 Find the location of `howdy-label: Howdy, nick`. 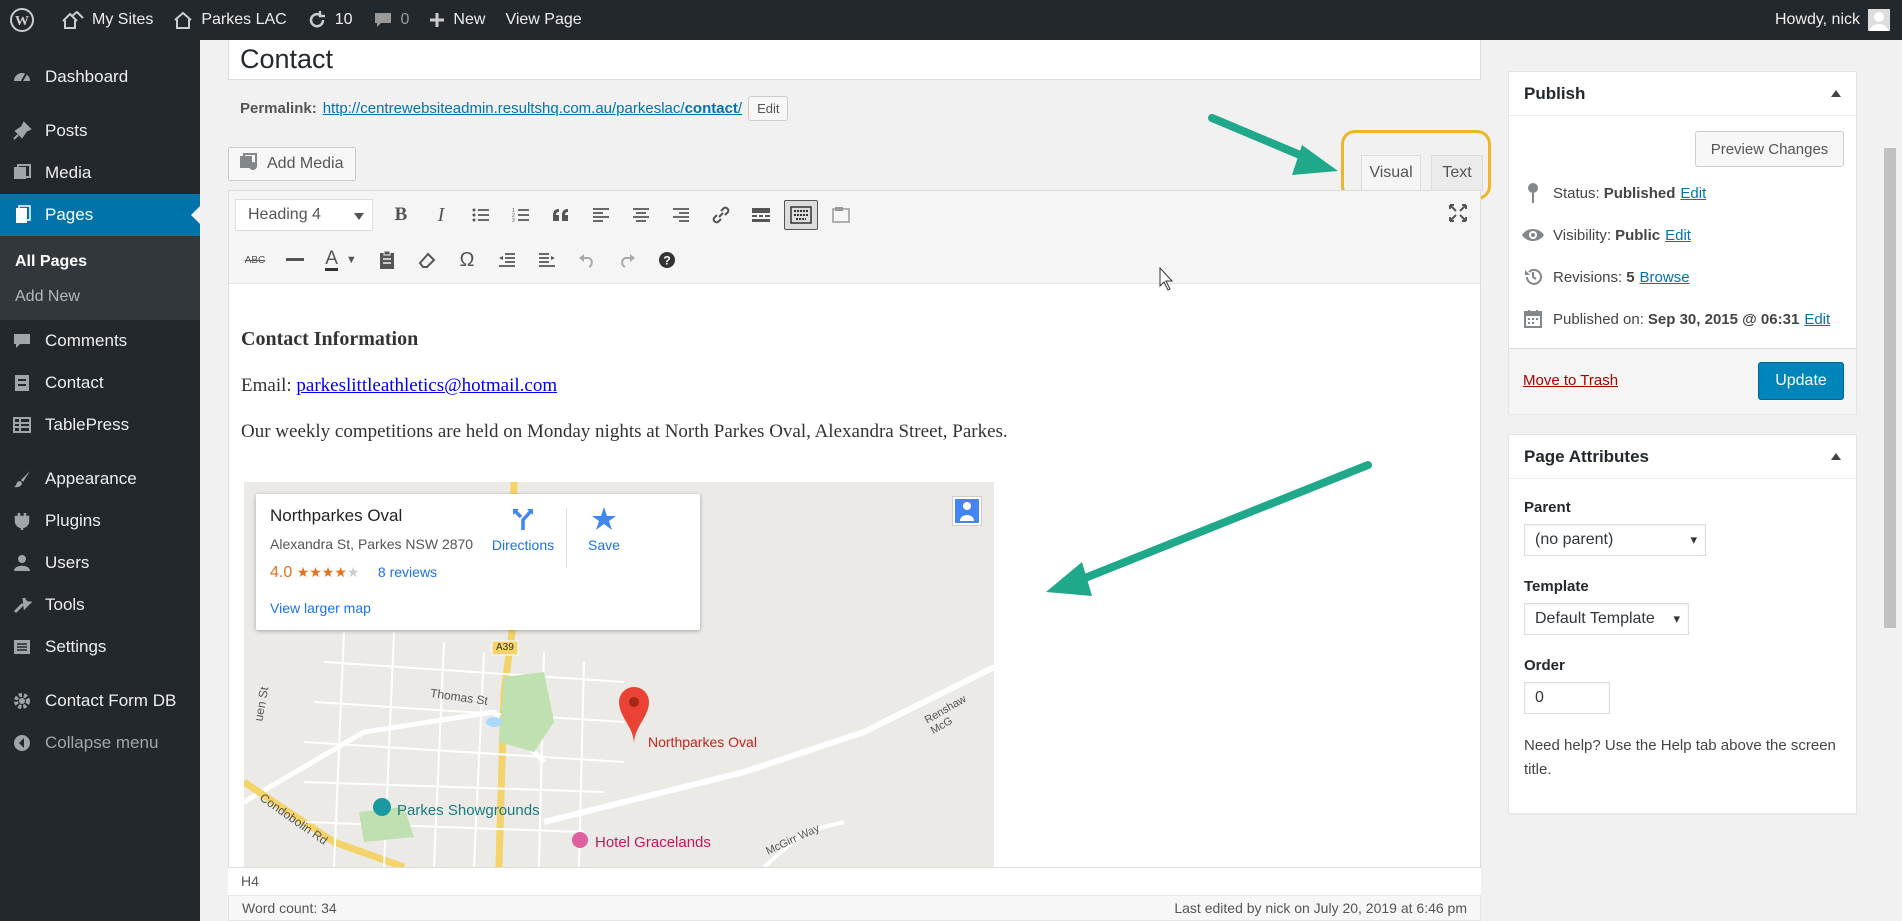

howdy-label: Howdy, nick is located at coordinates (1817, 19).